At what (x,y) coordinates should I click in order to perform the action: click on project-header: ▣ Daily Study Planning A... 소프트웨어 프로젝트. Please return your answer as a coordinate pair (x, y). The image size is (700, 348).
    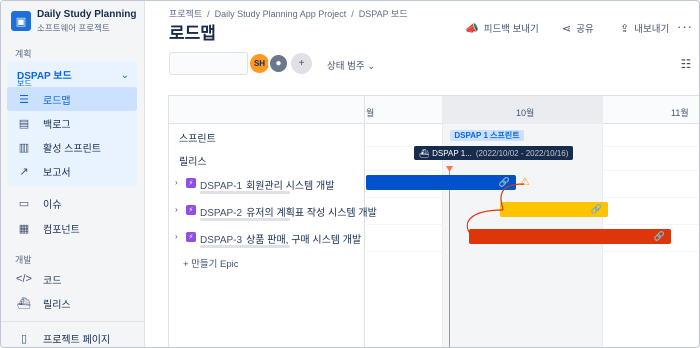
    Looking at the image, I should click on (74, 21).